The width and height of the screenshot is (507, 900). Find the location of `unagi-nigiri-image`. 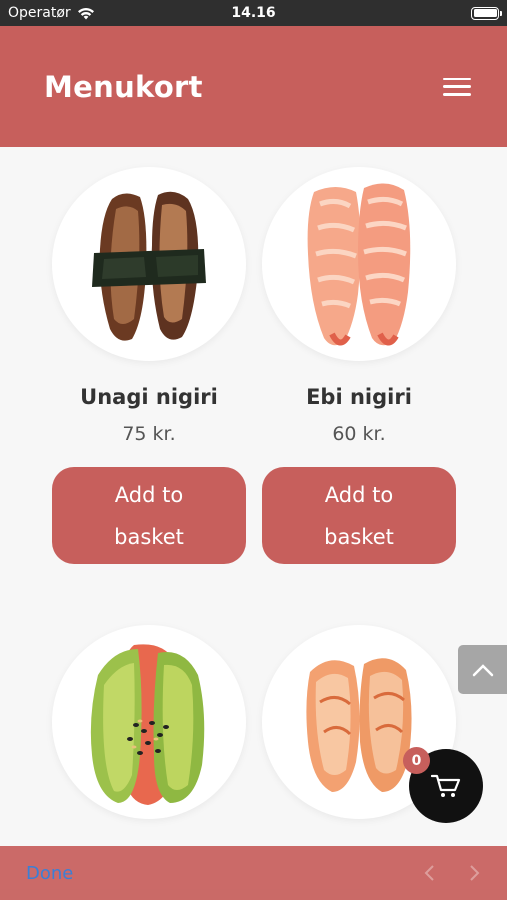

unagi-nigiri-image is located at coordinates (149, 266).